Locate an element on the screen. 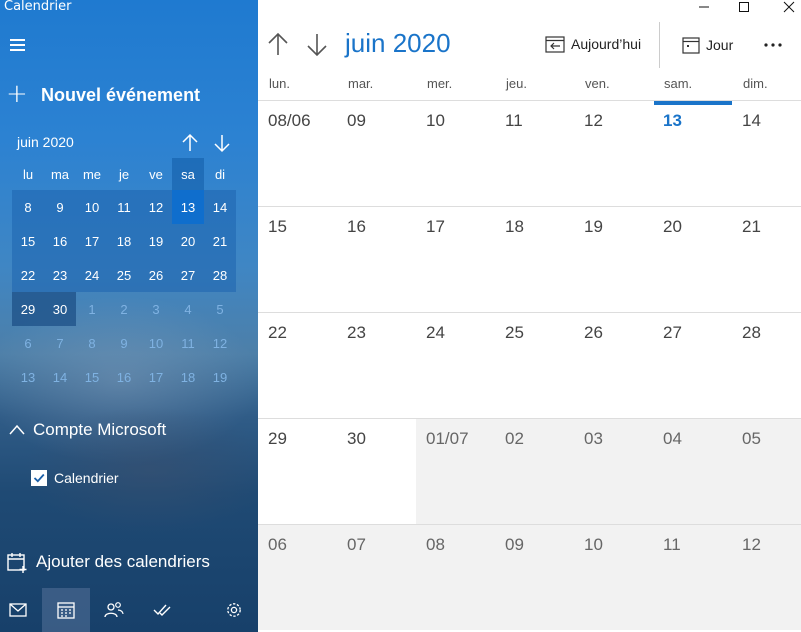  day-cell: 15 is located at coordinates (297, 259).